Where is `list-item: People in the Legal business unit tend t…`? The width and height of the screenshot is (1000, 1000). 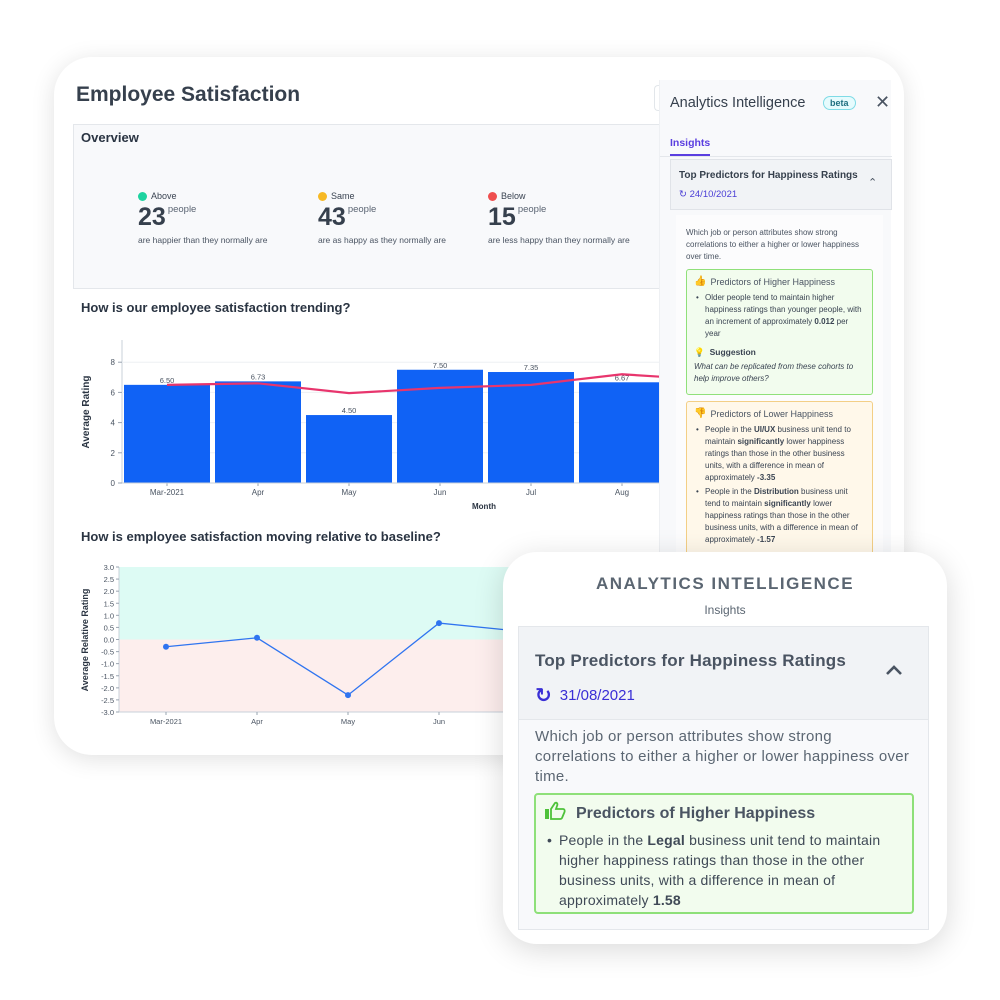 list-item: People in the Legal business unit tend t… is located at coordinates (724, 870).